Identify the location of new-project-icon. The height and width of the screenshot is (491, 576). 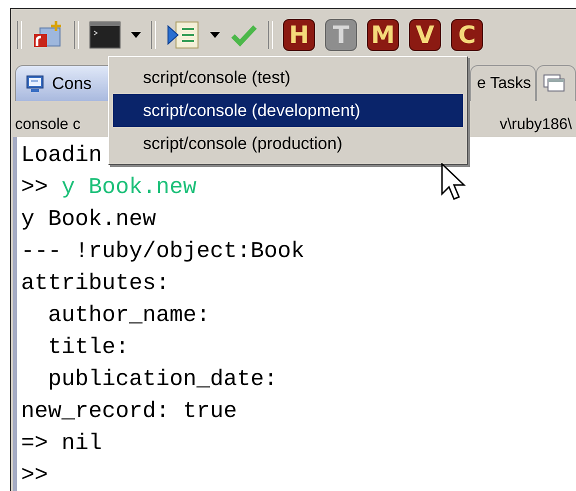
(48, 35).